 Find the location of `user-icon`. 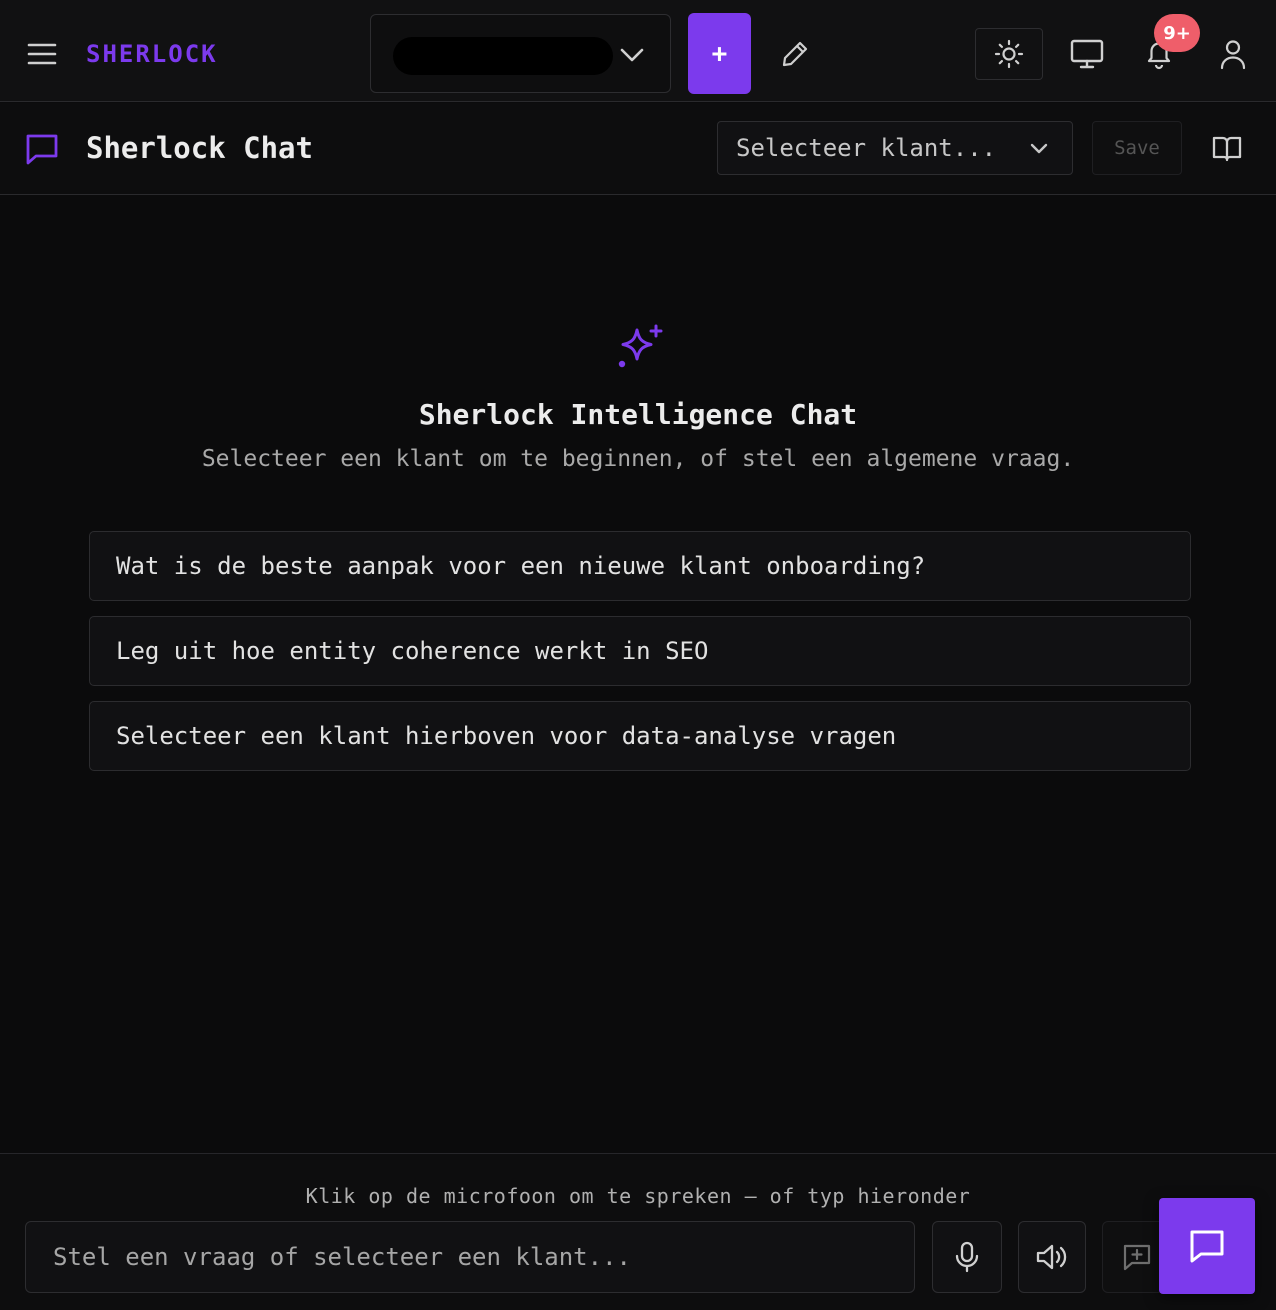

user-icon is located at coordinates (1233, 54).